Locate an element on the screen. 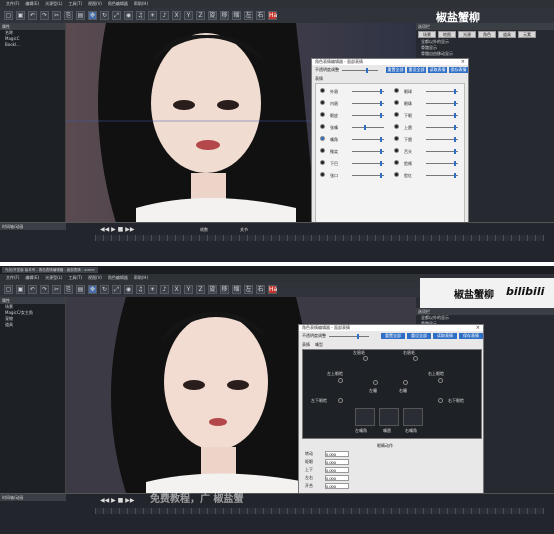  tree-item: 道具 is located at coordinates (32, 325).